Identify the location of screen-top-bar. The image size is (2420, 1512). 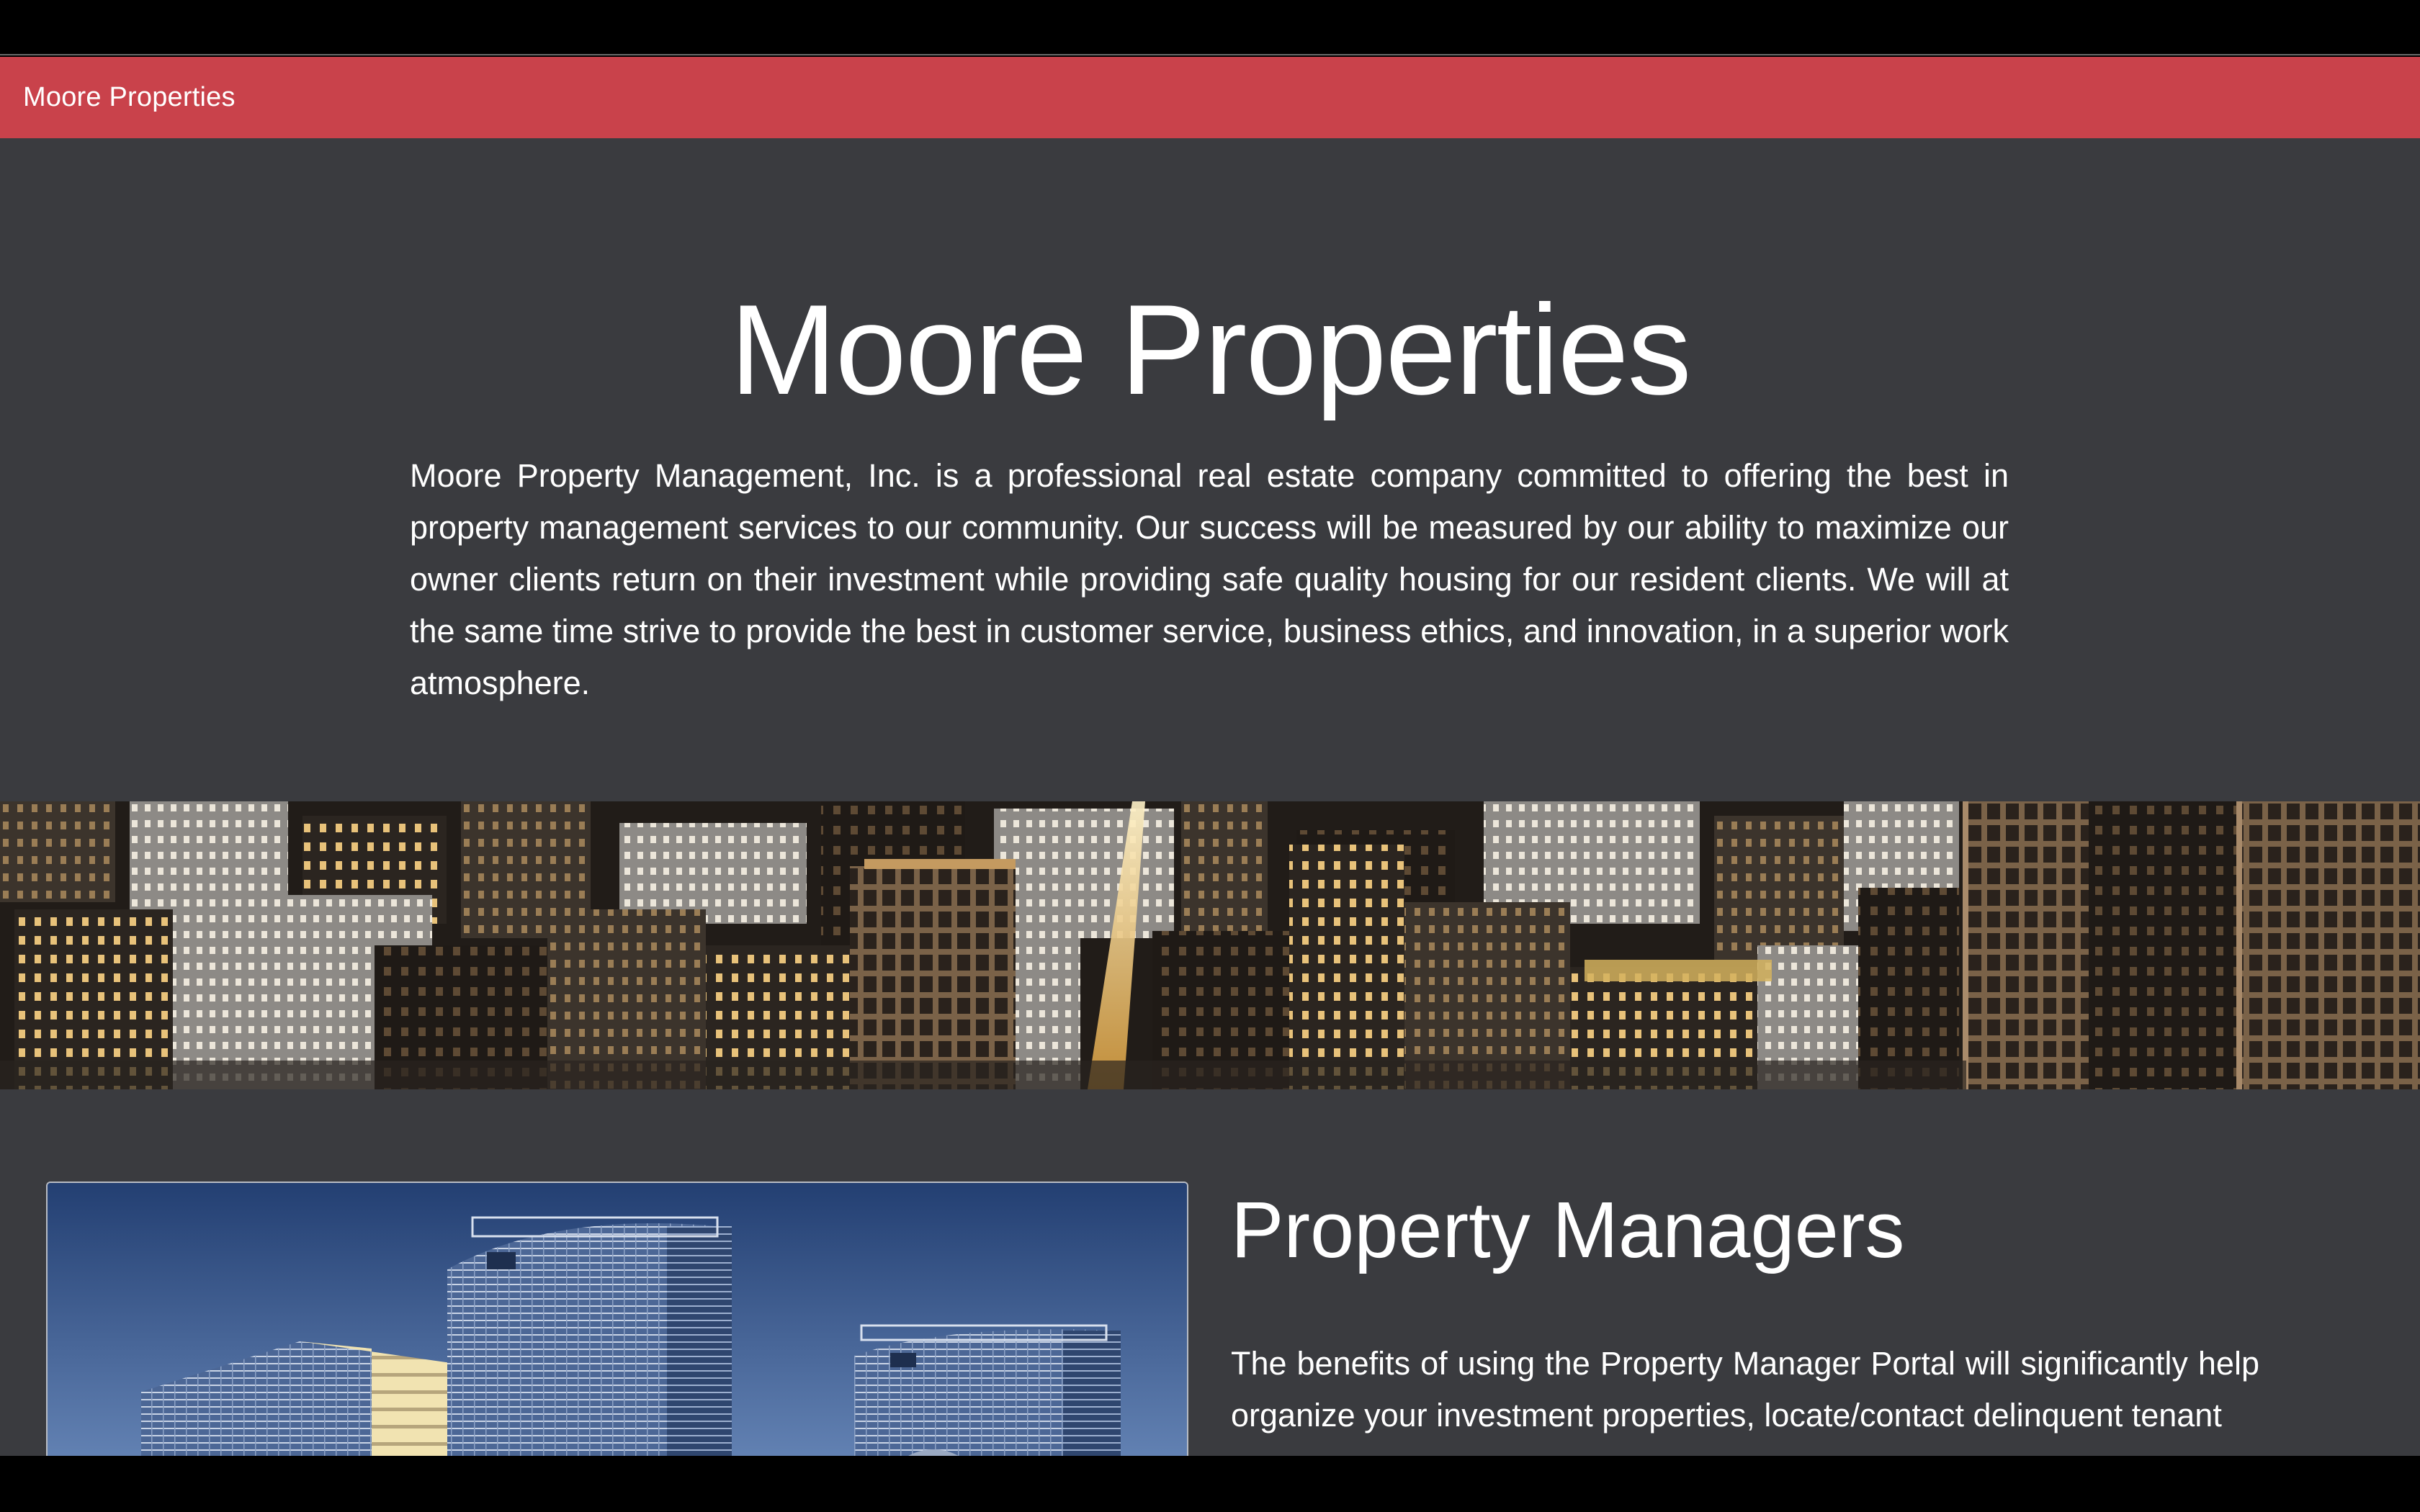
(1210, 27).